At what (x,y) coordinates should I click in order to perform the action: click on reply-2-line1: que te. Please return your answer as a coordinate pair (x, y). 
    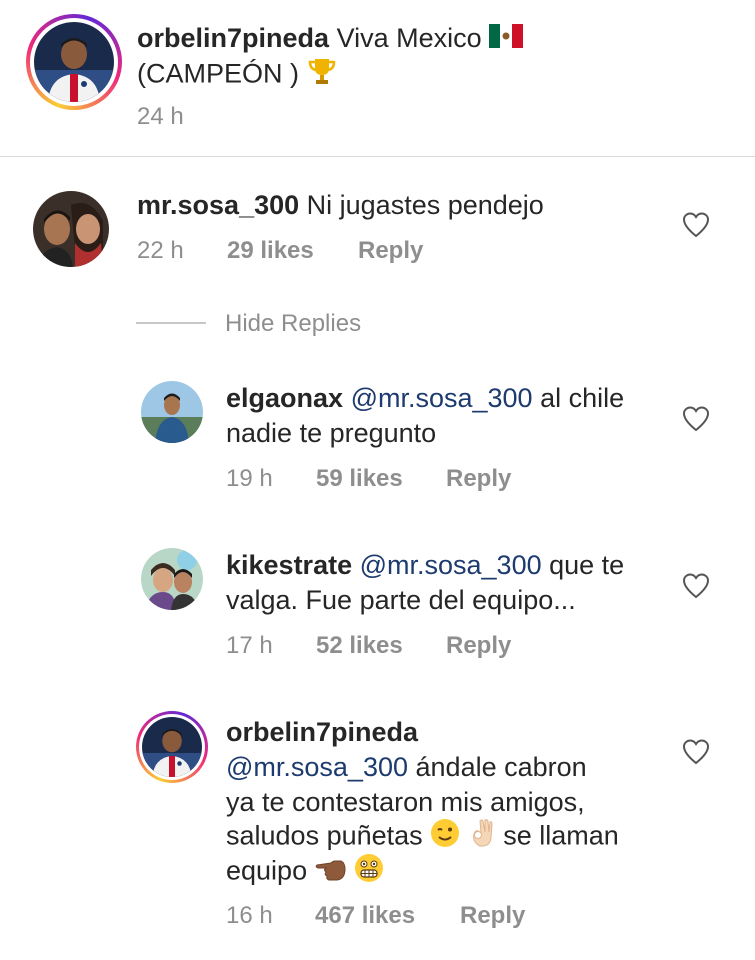
    Looking at the image, I should click on (587, 565).